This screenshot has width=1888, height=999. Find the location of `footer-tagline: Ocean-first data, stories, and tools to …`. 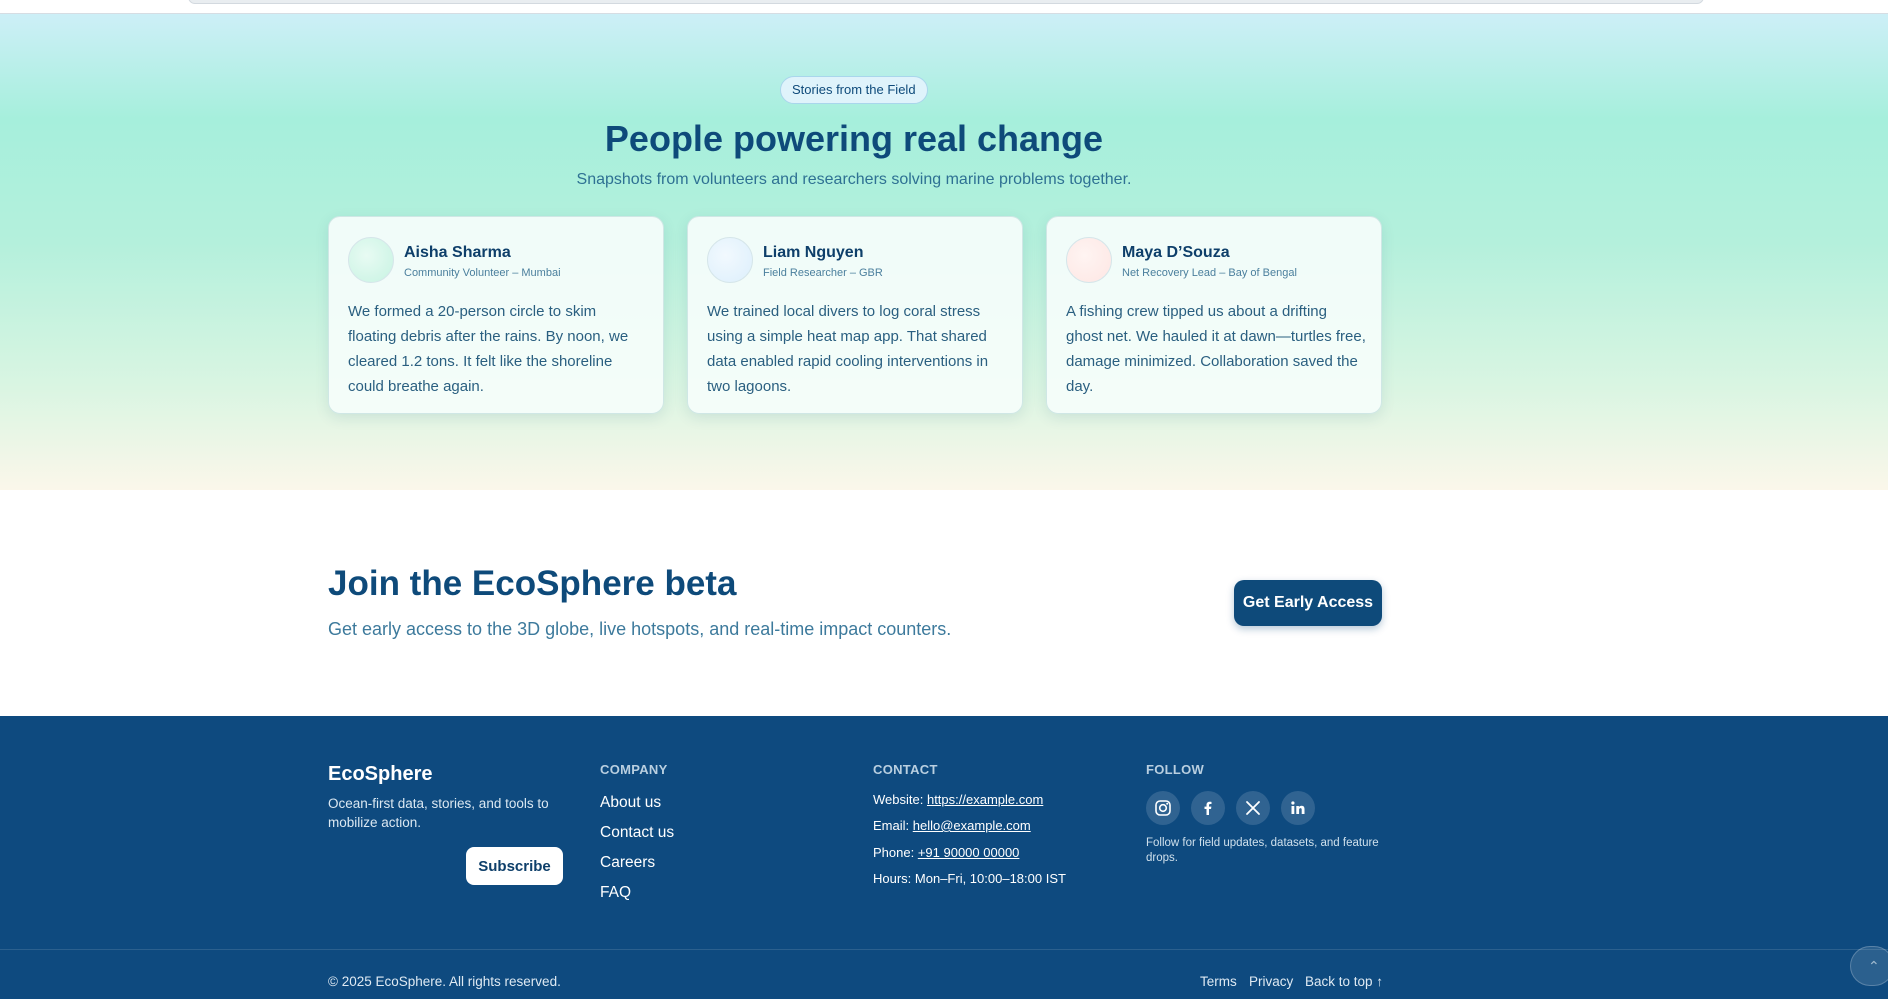

footer-tagline: Ocean-first data, stories, and tools to … is located at coordinates (438, 813).